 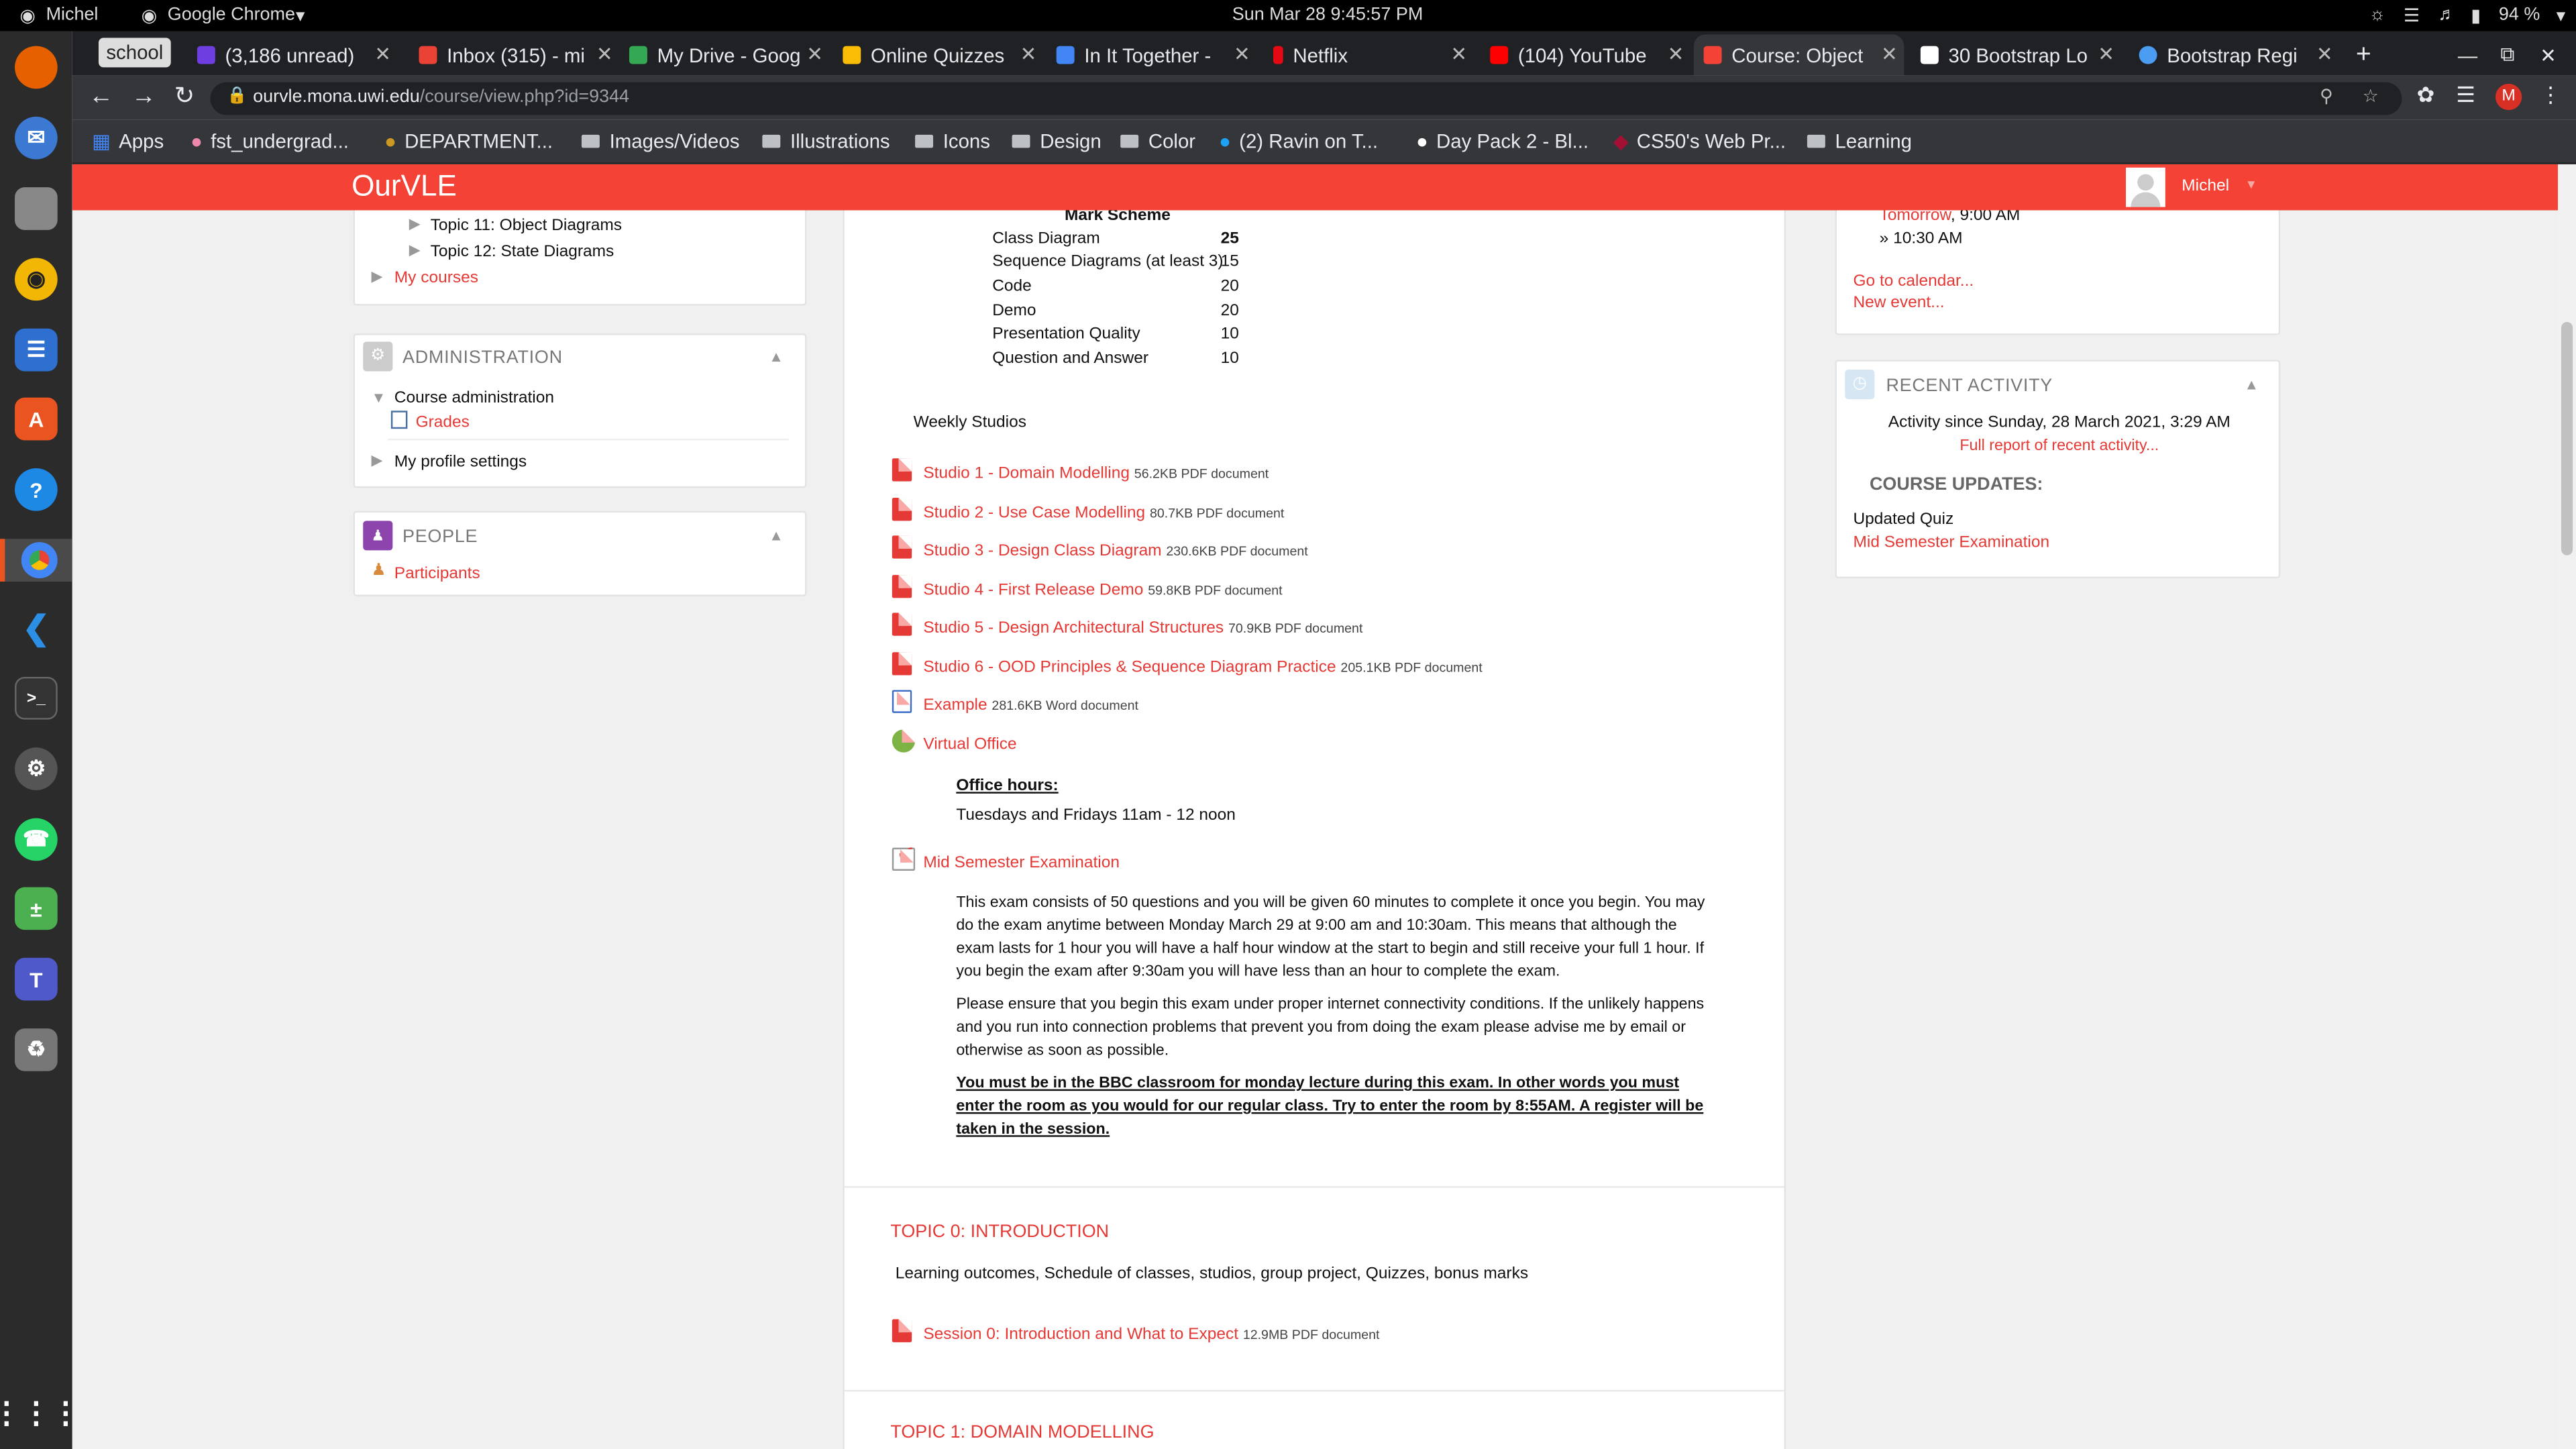 I want to click on updated-quiz-link: Mid Semester Examination, so click(x=1951, y=543).